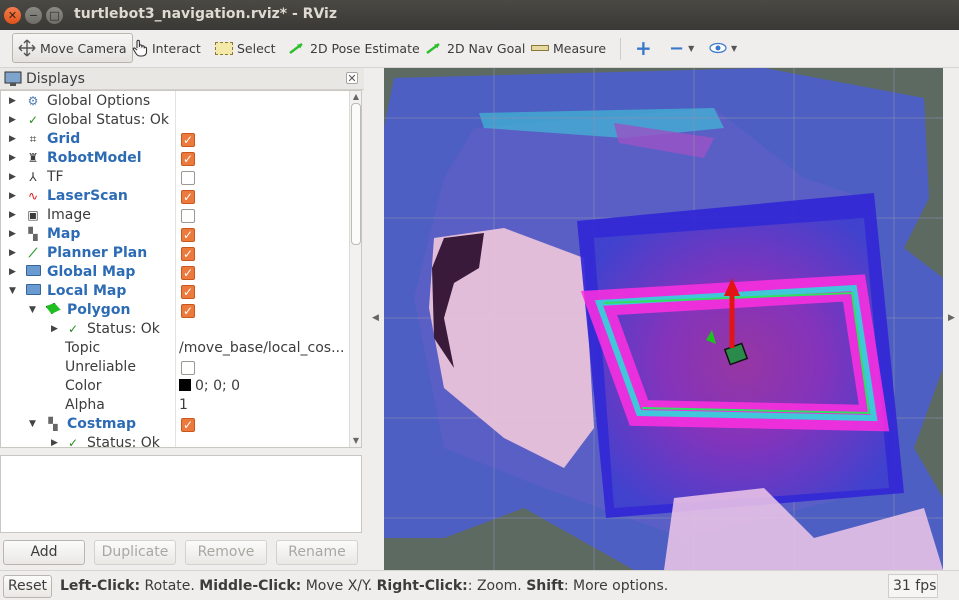 The height and width of the screenshot is (600, 959). Describe the element at coordinates (188, 197) in the screenshot. I see `laserscan-checkbox` at that location.